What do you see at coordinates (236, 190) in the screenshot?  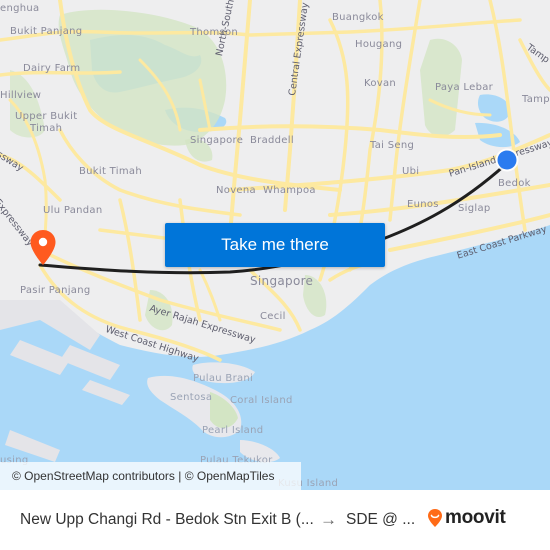 I see `label-novena: Novena` at bounding box center [236, 190].